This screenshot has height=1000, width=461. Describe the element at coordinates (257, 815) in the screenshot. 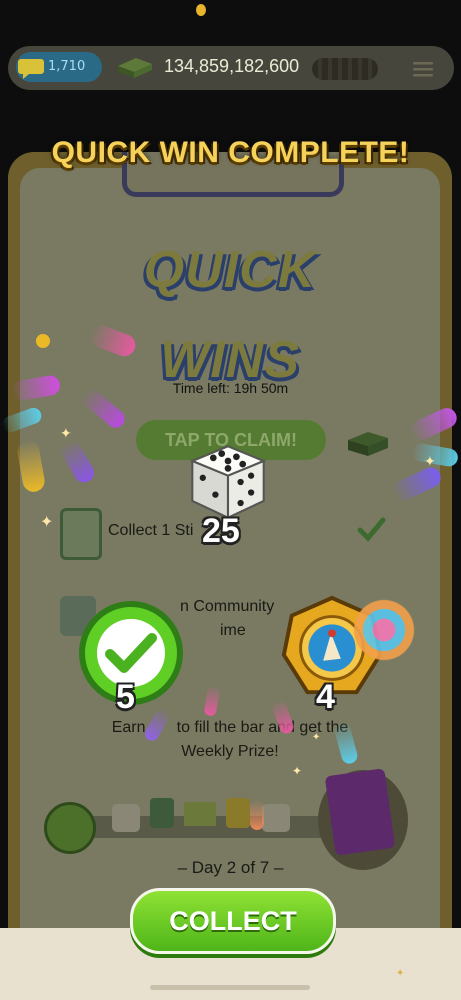

I see `confetti-streak` at that location.